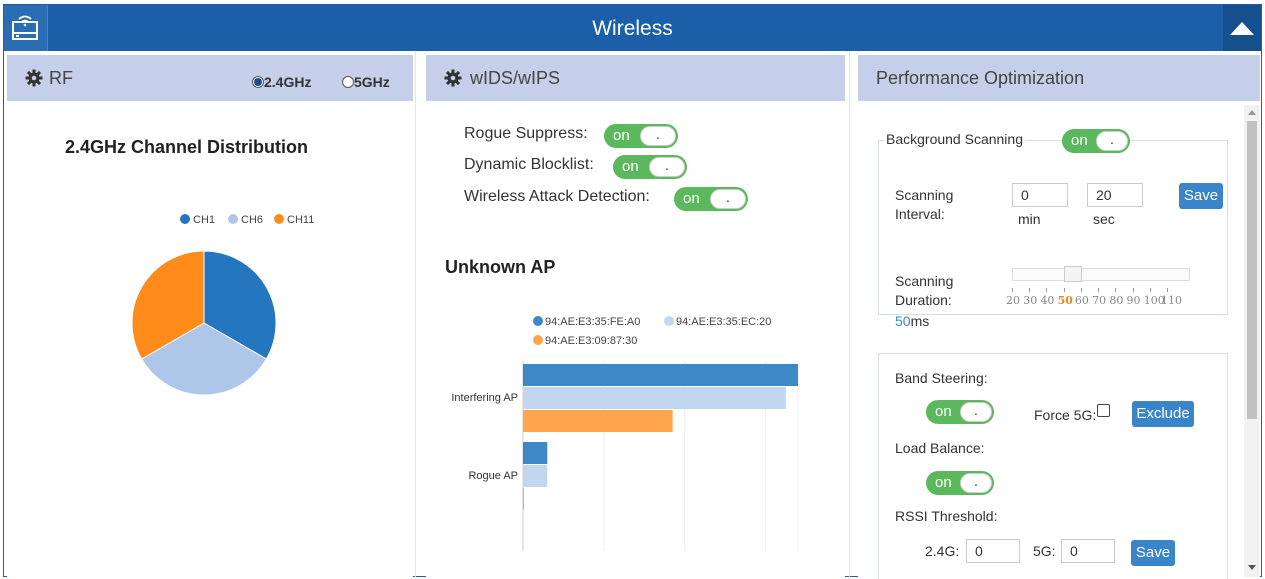 The image size is (1265, 579). I want to click on gear-icon, so click(34, 78).